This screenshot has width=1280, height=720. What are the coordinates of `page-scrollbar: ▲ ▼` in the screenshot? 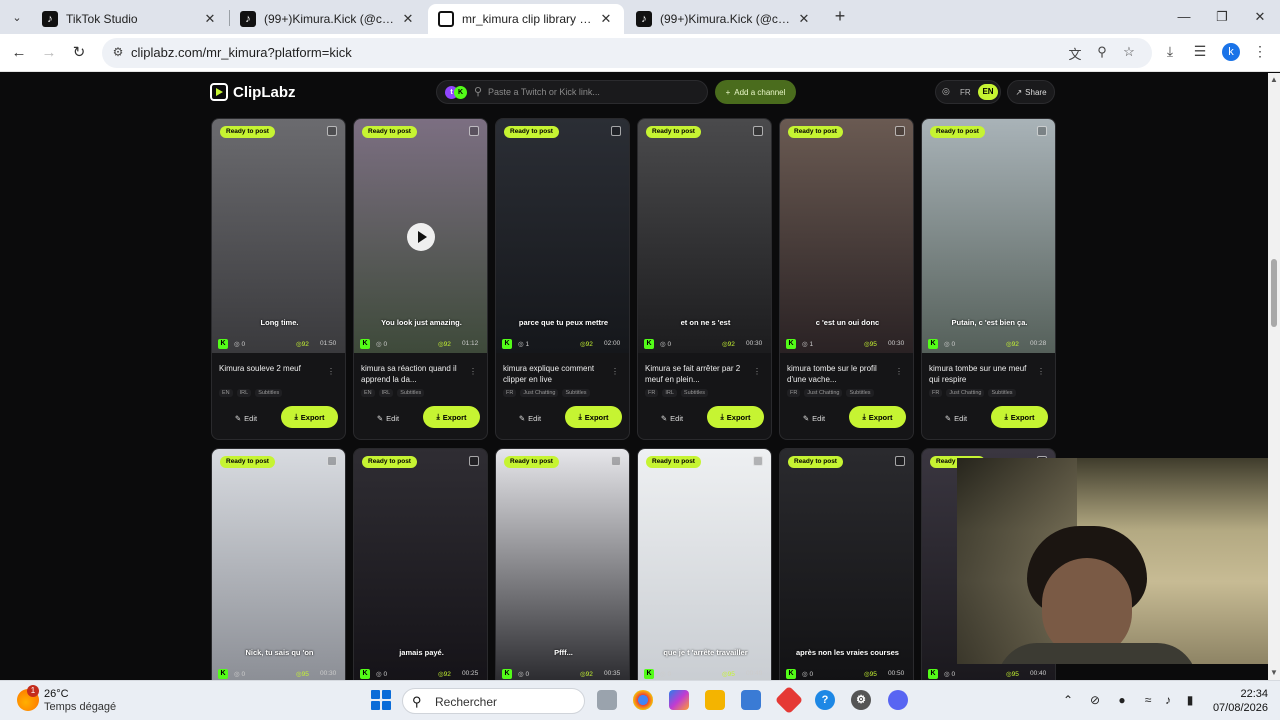 It's located at (1274, 376).